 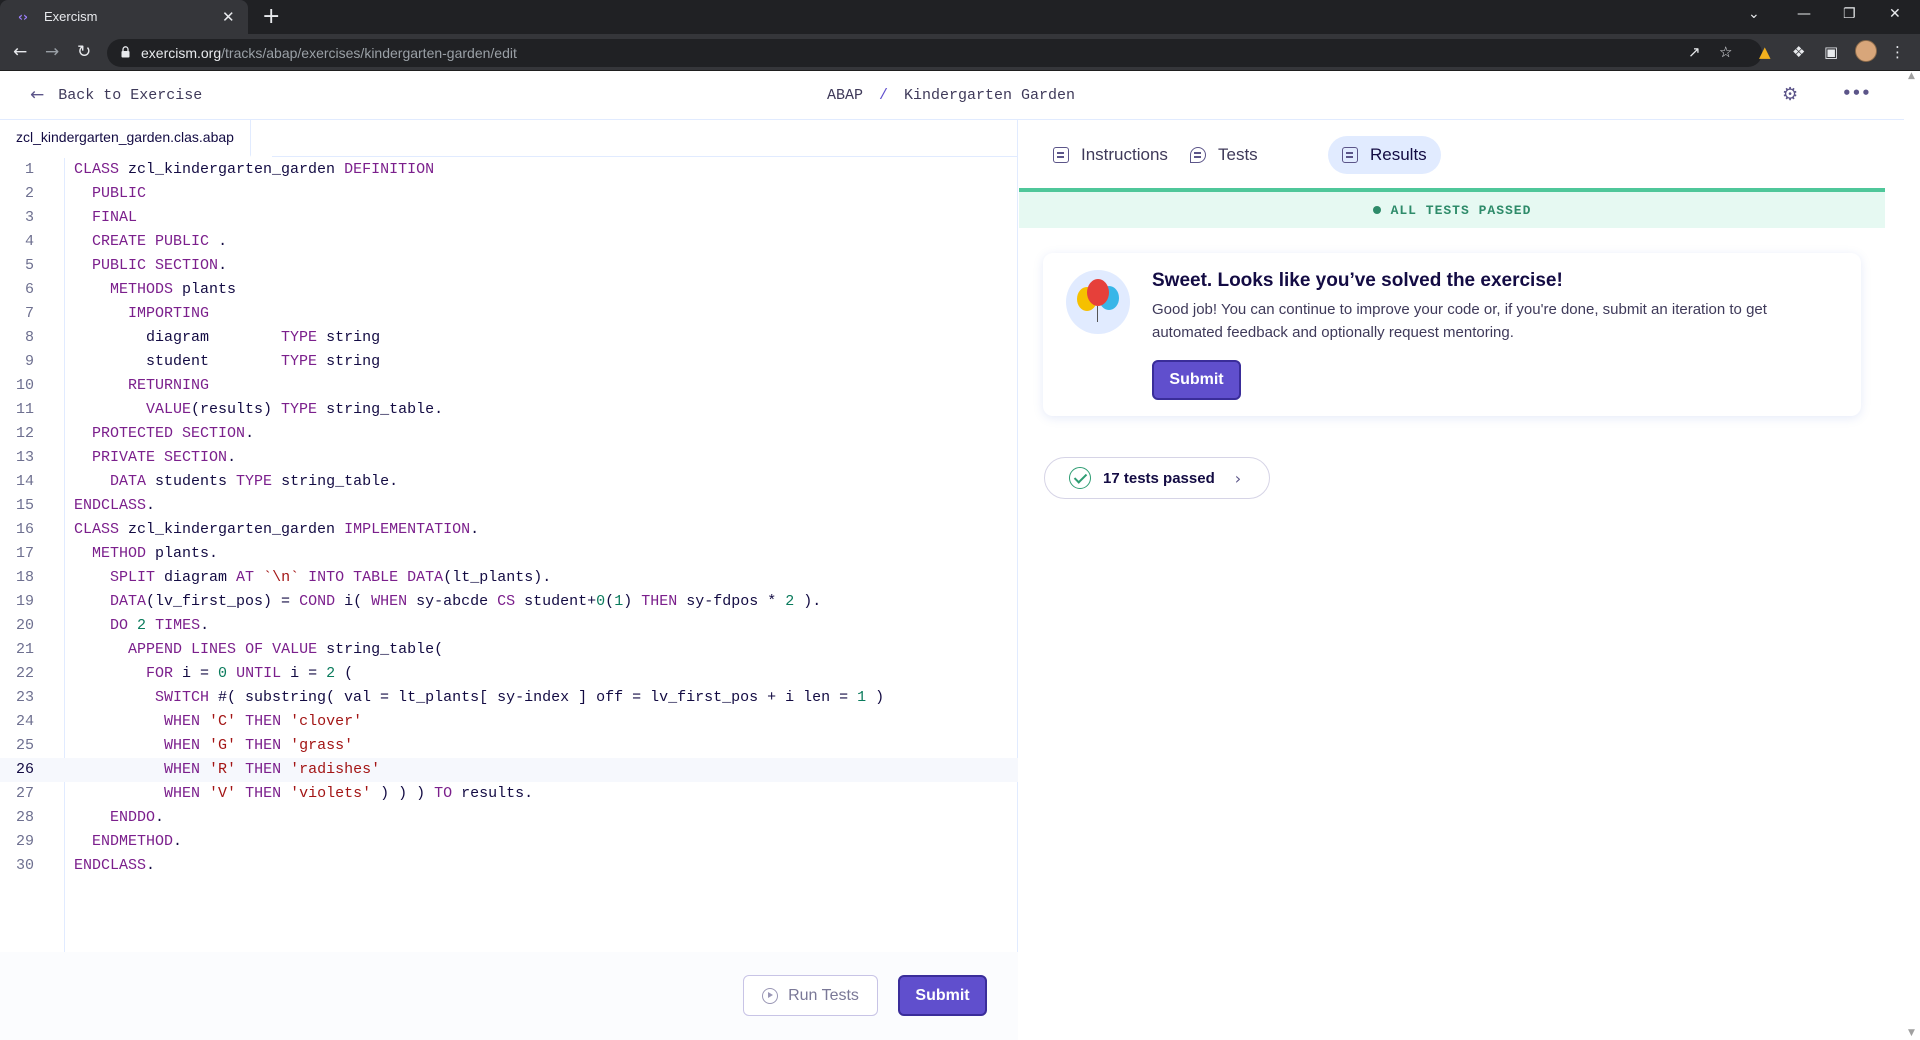 What do you see at coordinates (116, 95) in the screenshot?
I see `back-to-exercise-link: ← Back to Exercise` at bounding box center [116, 95].